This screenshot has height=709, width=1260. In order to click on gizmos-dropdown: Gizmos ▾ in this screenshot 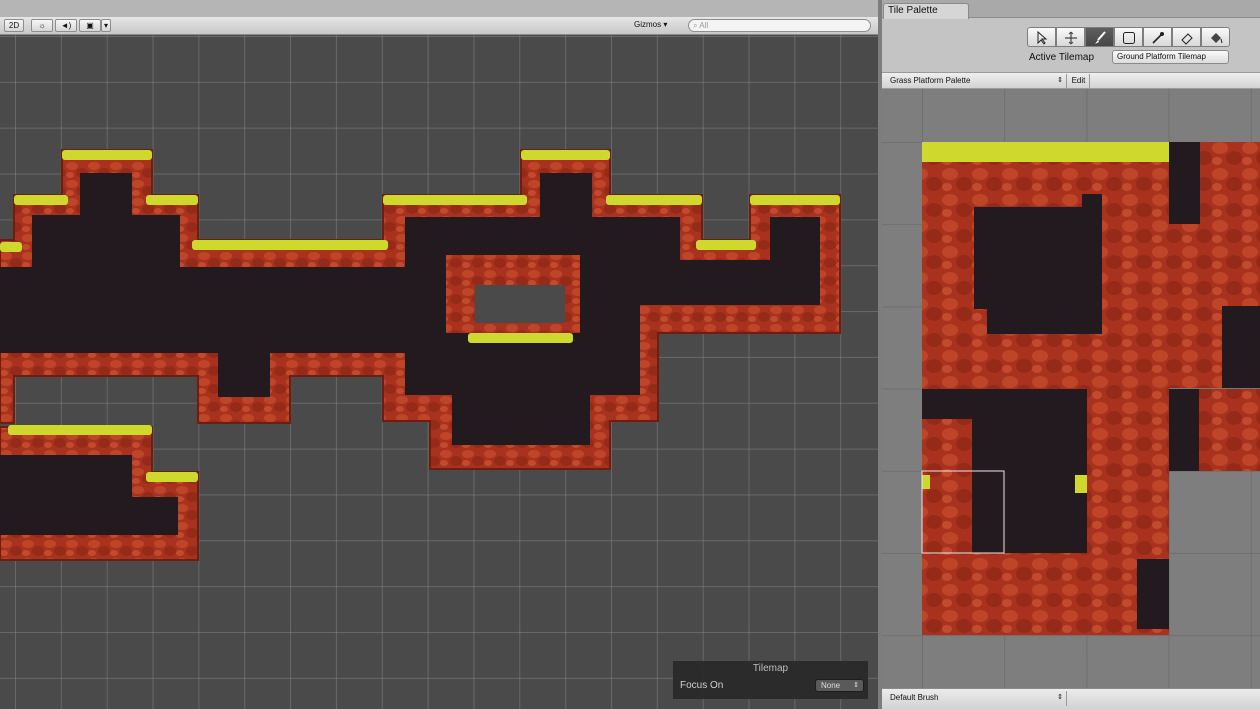, I will do `click(657, 25)`.